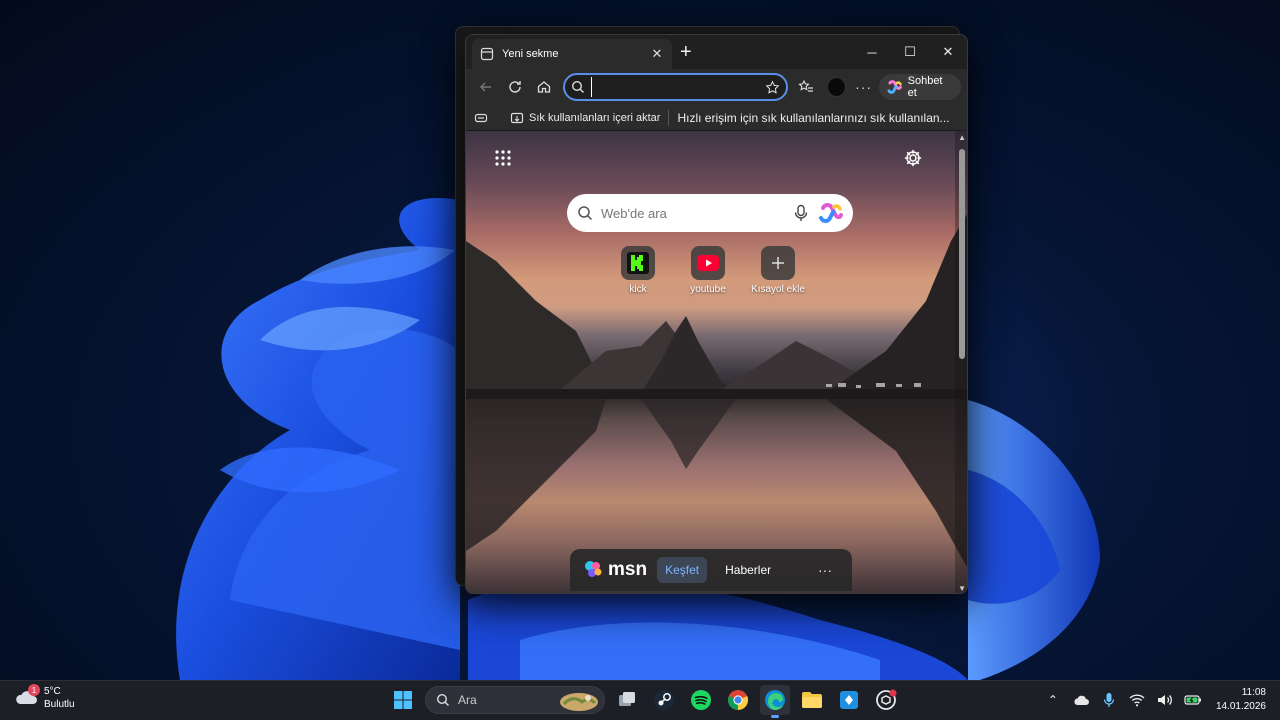 Image resolution: width=1280 pixels, height=720 pixels. I want to click on import-favorites-label: Sık kullanılanları içeri aktar, so click(595, 117).